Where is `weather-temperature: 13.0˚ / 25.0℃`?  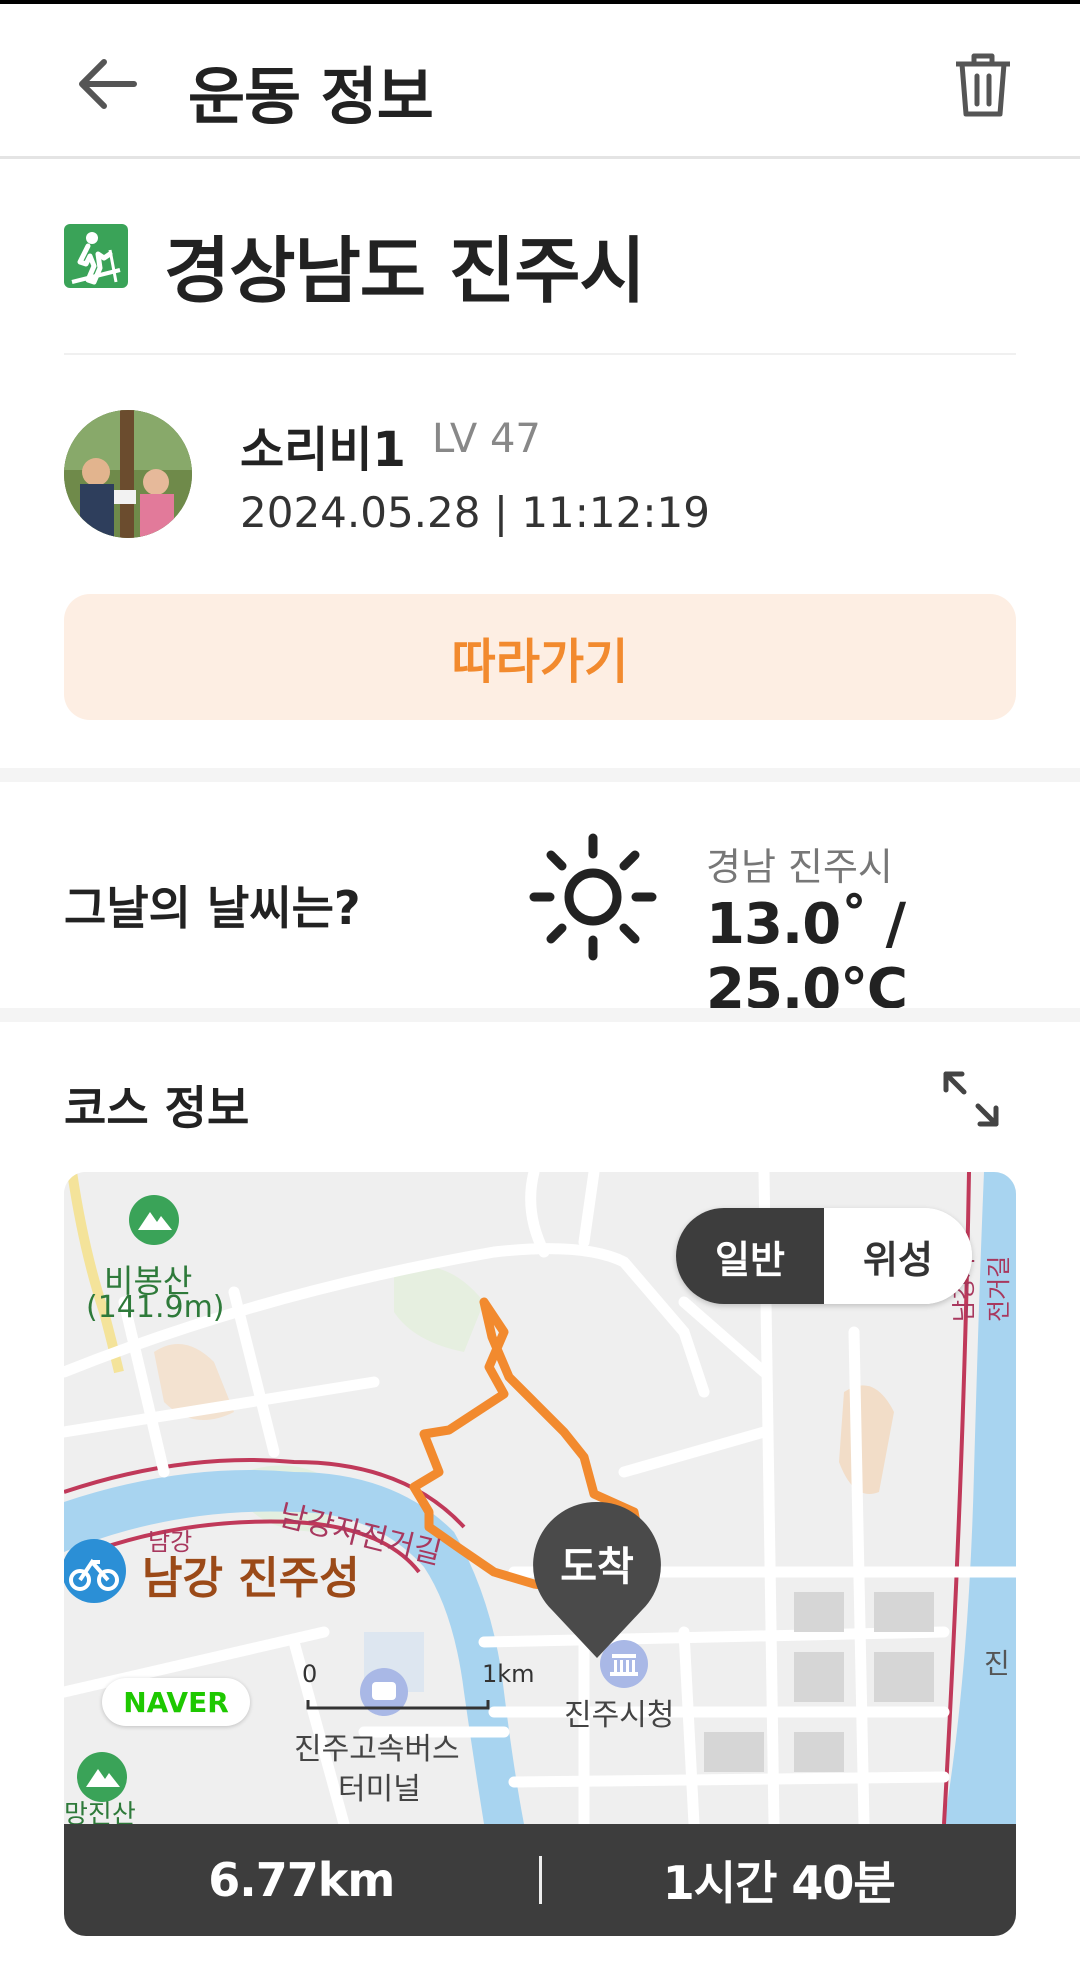
weather-temperature: 13.0˚ / 25.0℃ is located at coordinates (807, 957).